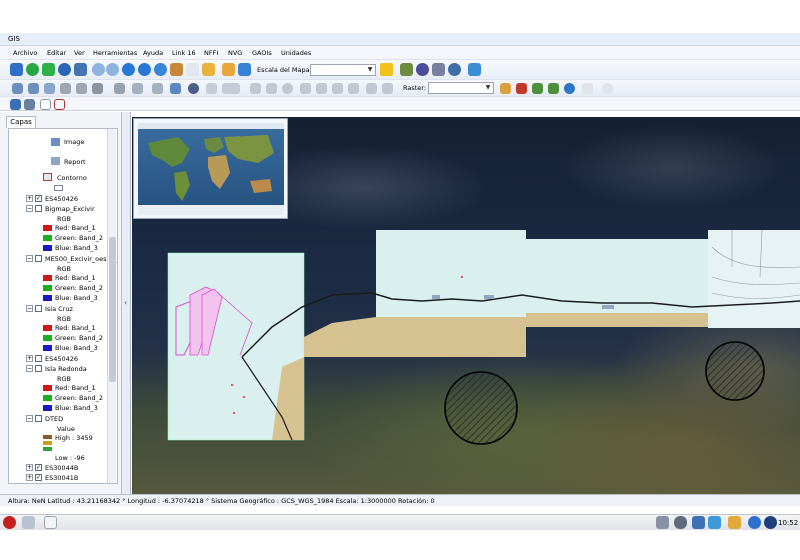 The width and height of the screenshot is (800, 560). Describe the element at coordinates (54, 419) in the screenshot. I see `layer-dted: DTED` at that location.